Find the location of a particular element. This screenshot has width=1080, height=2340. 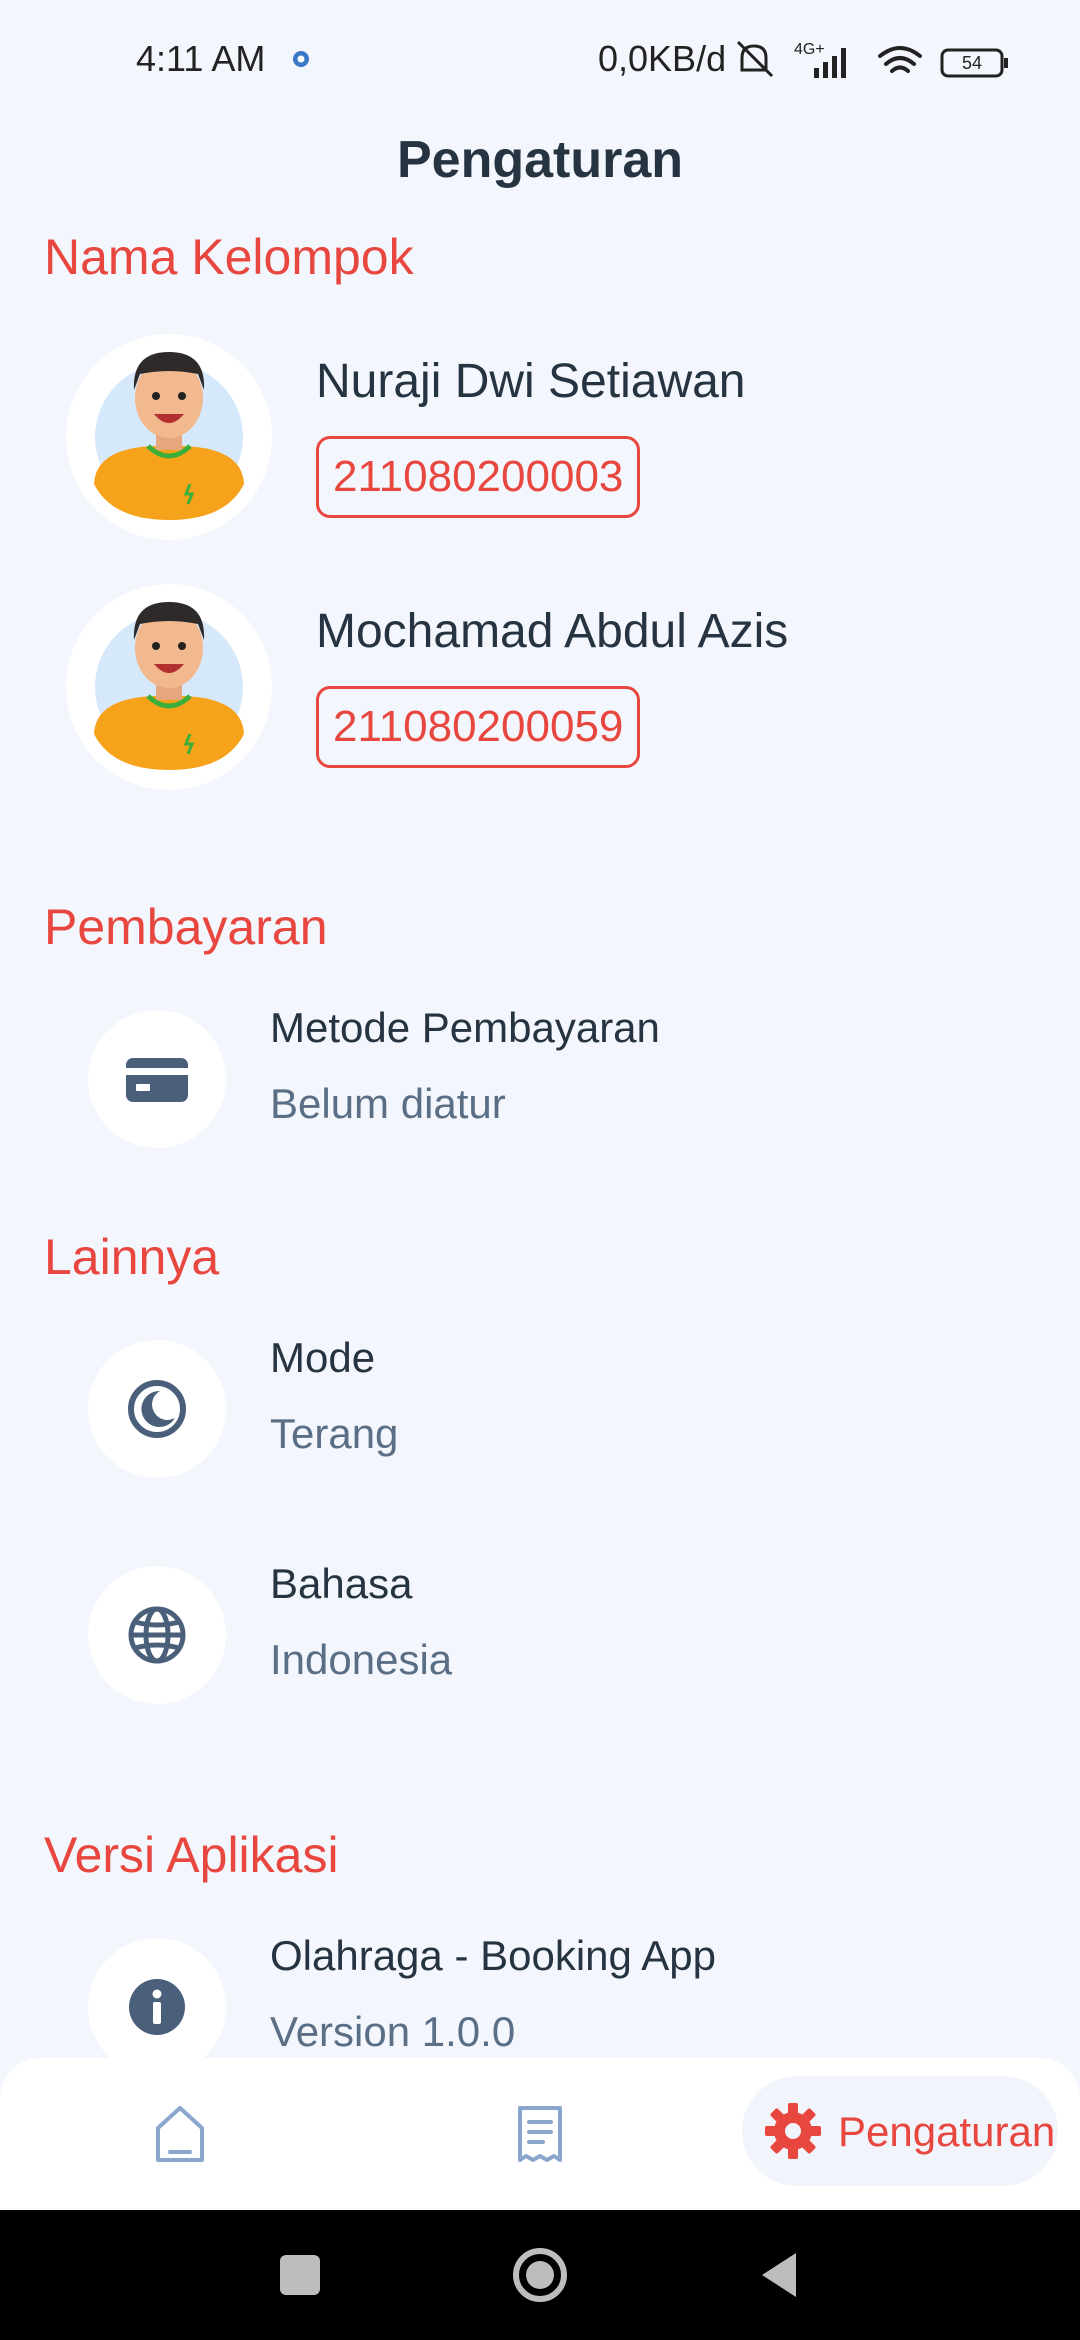

home-button is located at coordinates (540, 2275).